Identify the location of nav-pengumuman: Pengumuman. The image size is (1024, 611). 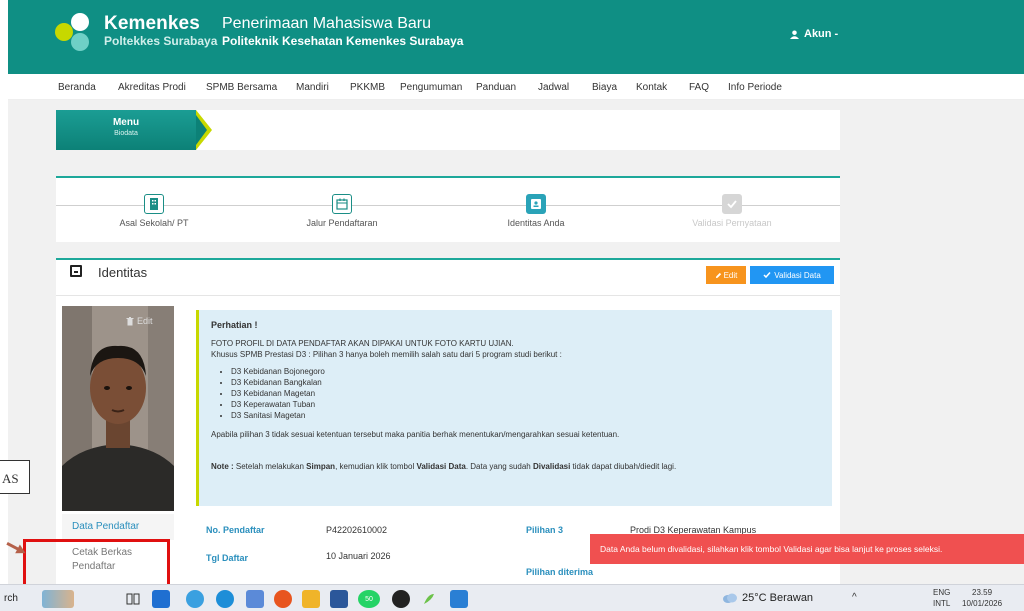
(431, 87).